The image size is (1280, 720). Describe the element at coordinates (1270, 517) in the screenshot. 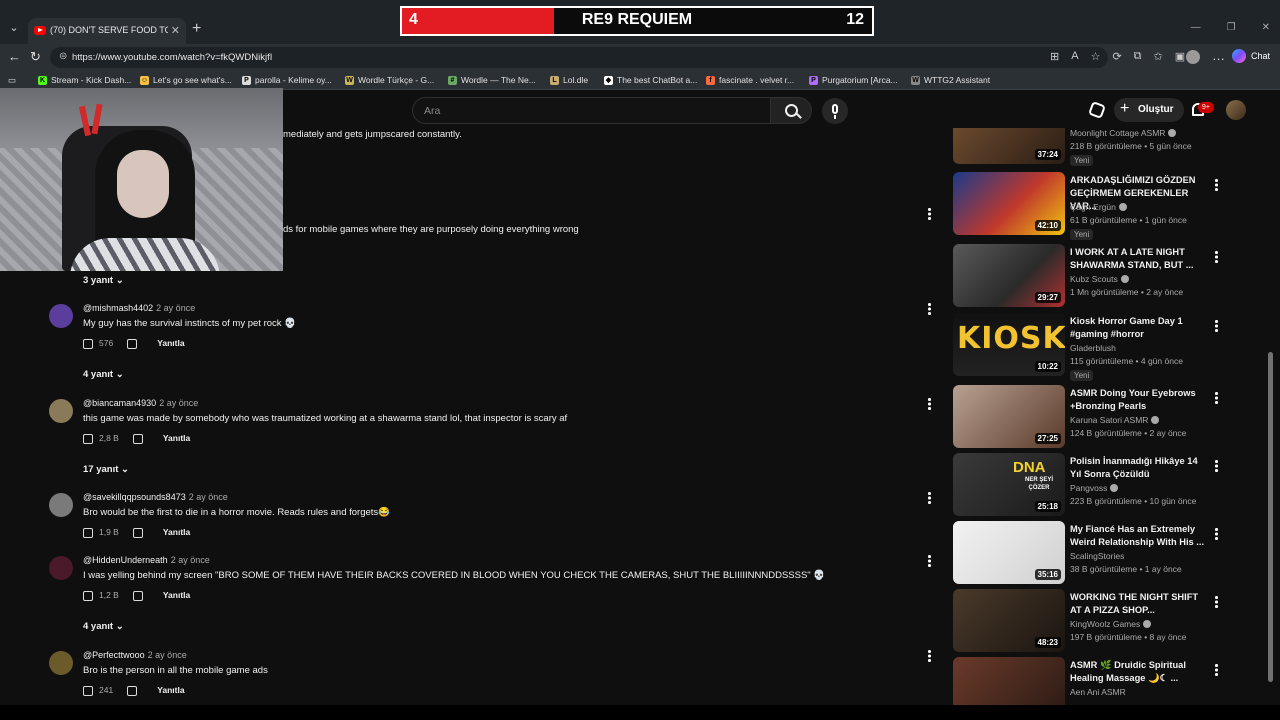

I see `page-scrollbar` at that location.